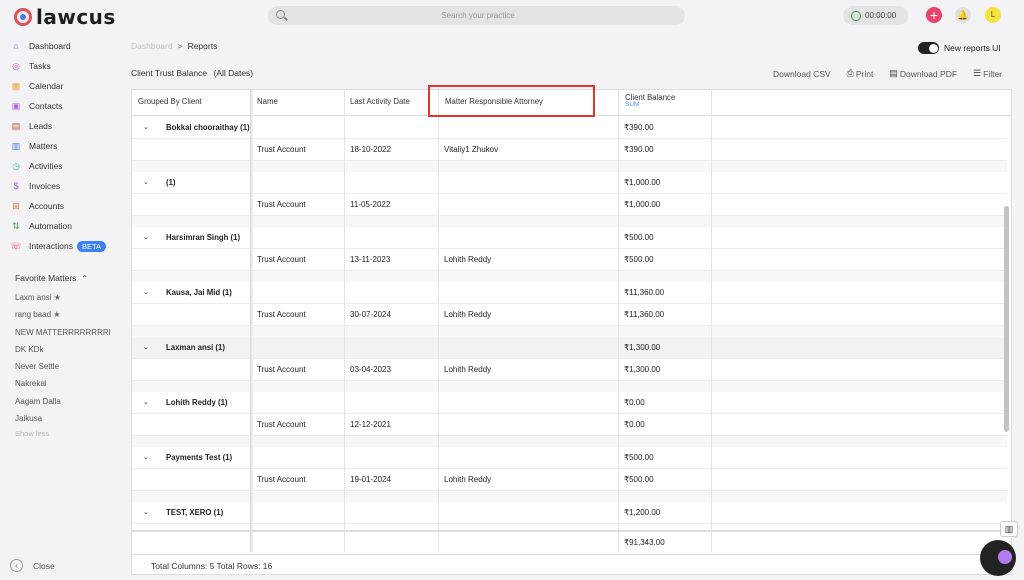 This screenshot has height=580, width=1024. Describe the element at coordinates (208, 127) in the screenshot. I see `group-client: Bokkal chooraithay (1)` at that location.